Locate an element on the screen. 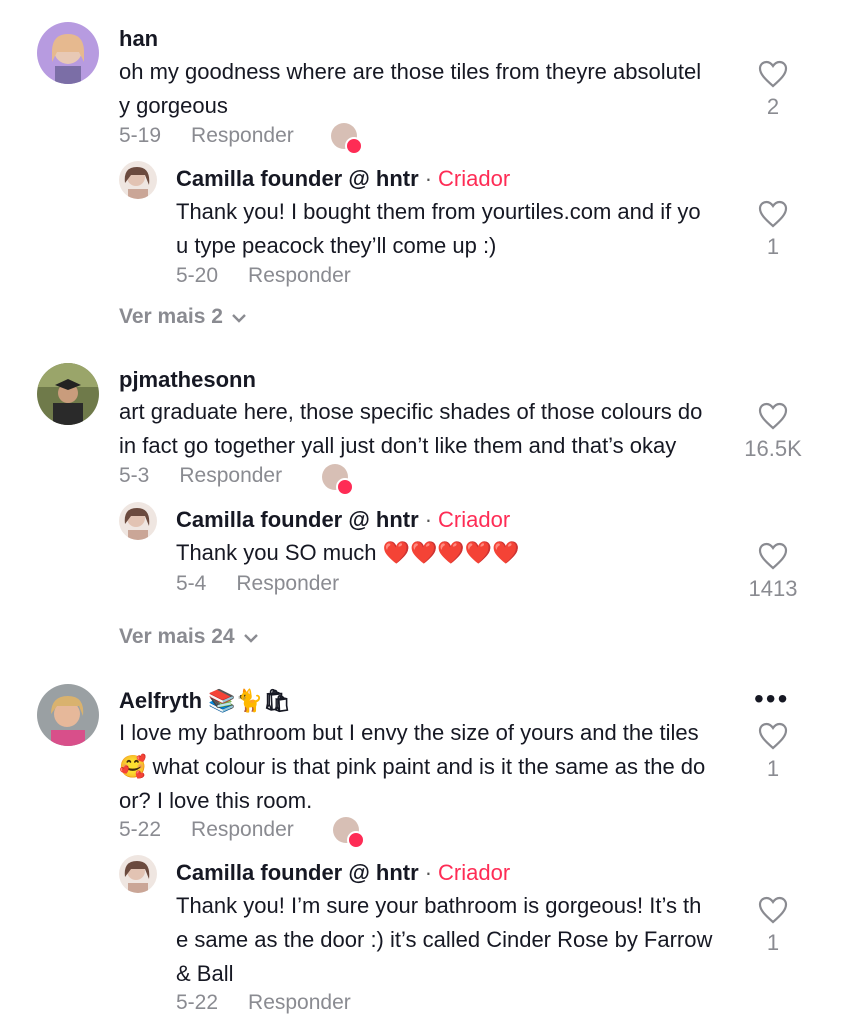  reply-meta: 5-4 Responder is located at coordinates (257, 584).